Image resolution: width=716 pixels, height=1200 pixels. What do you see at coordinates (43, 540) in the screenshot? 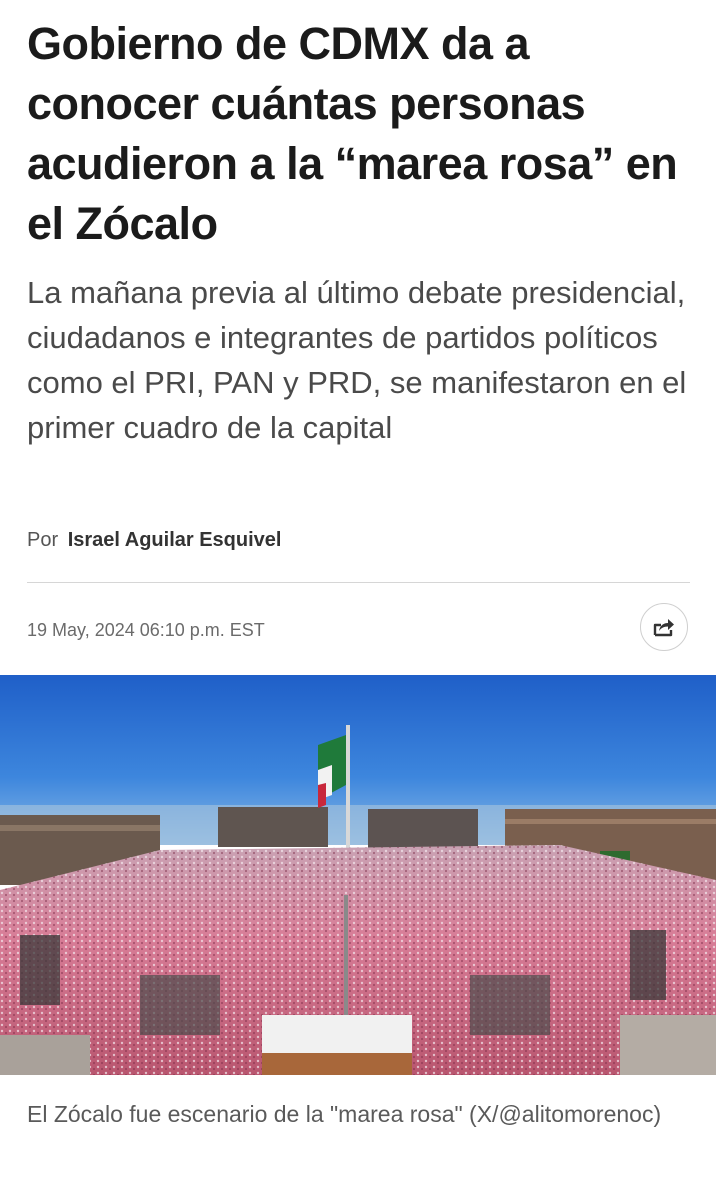
I see `byline-prefix: Por` at bounding box center [43, 540].